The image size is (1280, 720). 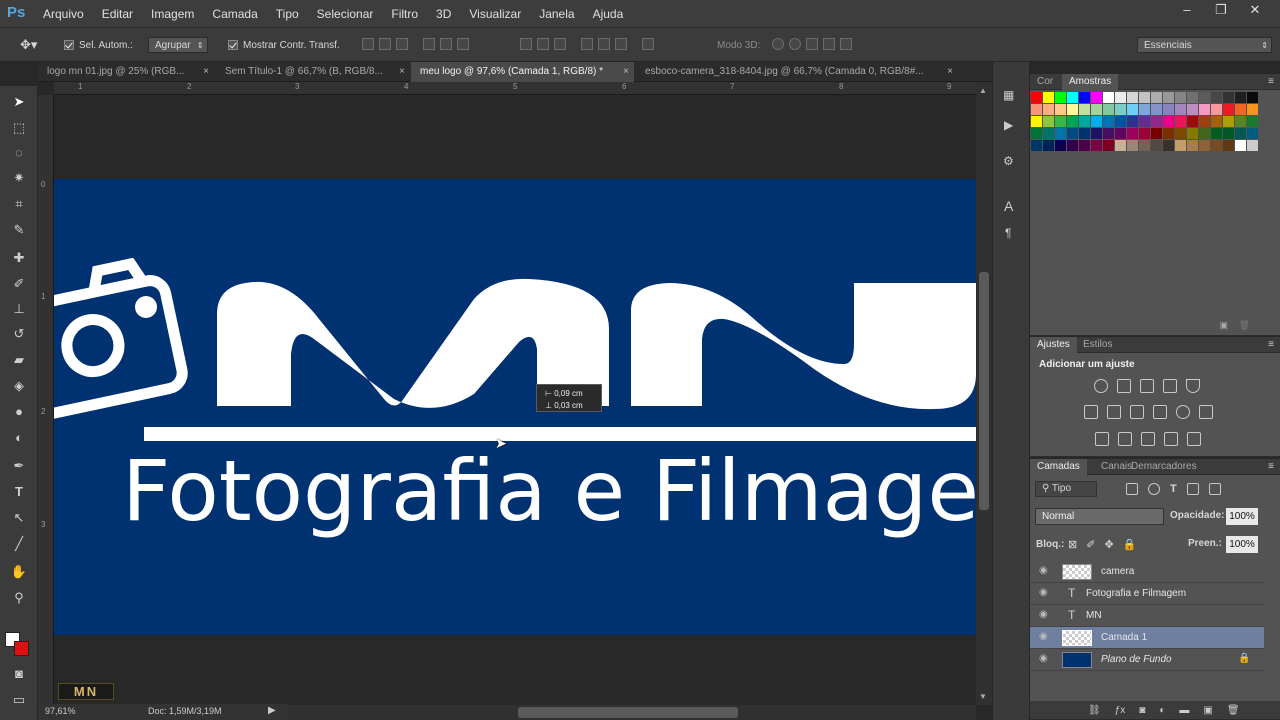 What do you see at coordinates (19, 153) in the screenshot?
I see `lasso-tool-icon: ◌` at bounding box center [19, 153].